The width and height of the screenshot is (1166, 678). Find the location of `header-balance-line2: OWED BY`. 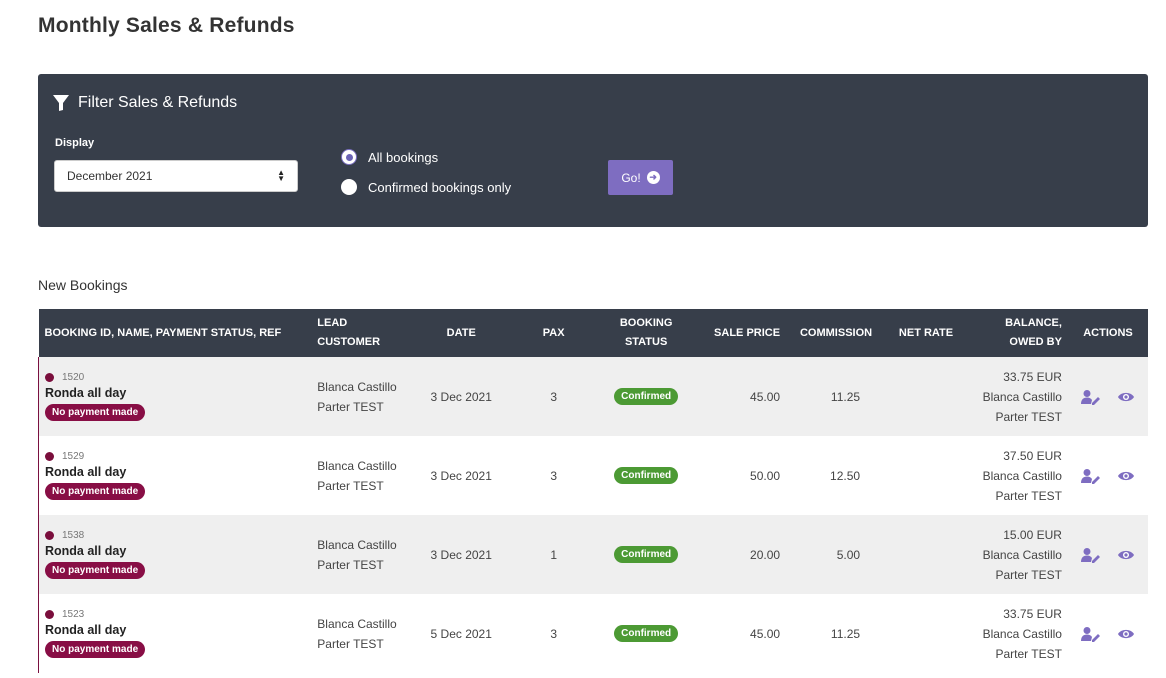

header-balance-line2: OWED BY is located at coordinates (1035, 342).